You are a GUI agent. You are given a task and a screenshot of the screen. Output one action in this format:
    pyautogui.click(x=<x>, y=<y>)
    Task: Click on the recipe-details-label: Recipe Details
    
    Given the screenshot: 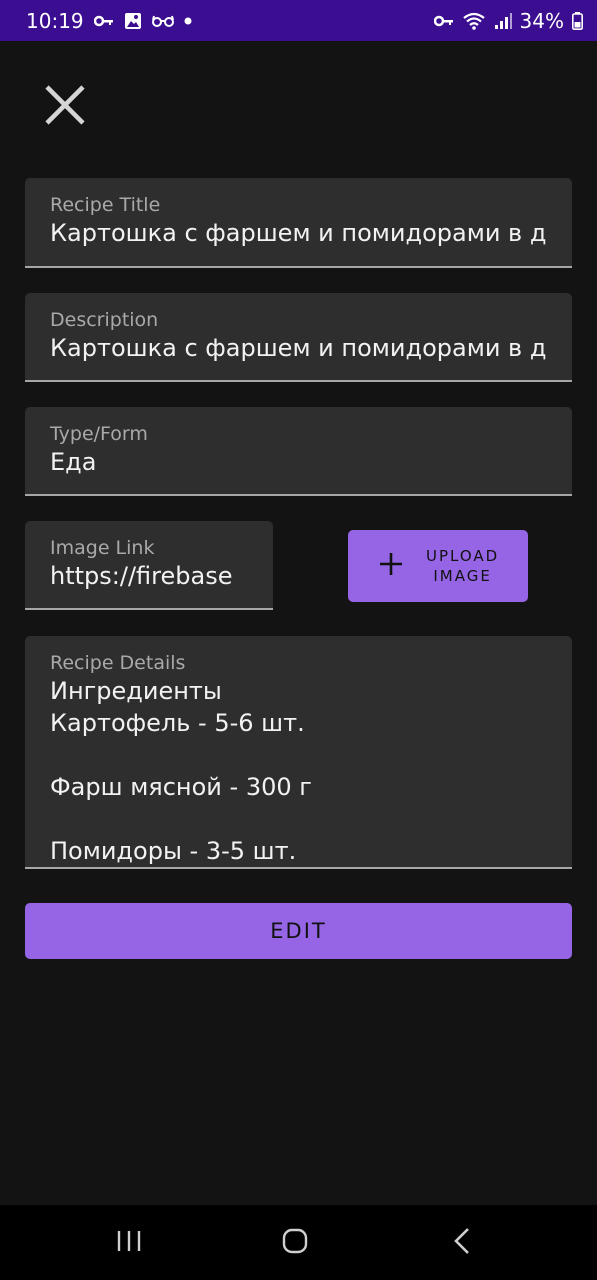 What is the action you would take?
    pyautogui.click(x=118, y=663)
    